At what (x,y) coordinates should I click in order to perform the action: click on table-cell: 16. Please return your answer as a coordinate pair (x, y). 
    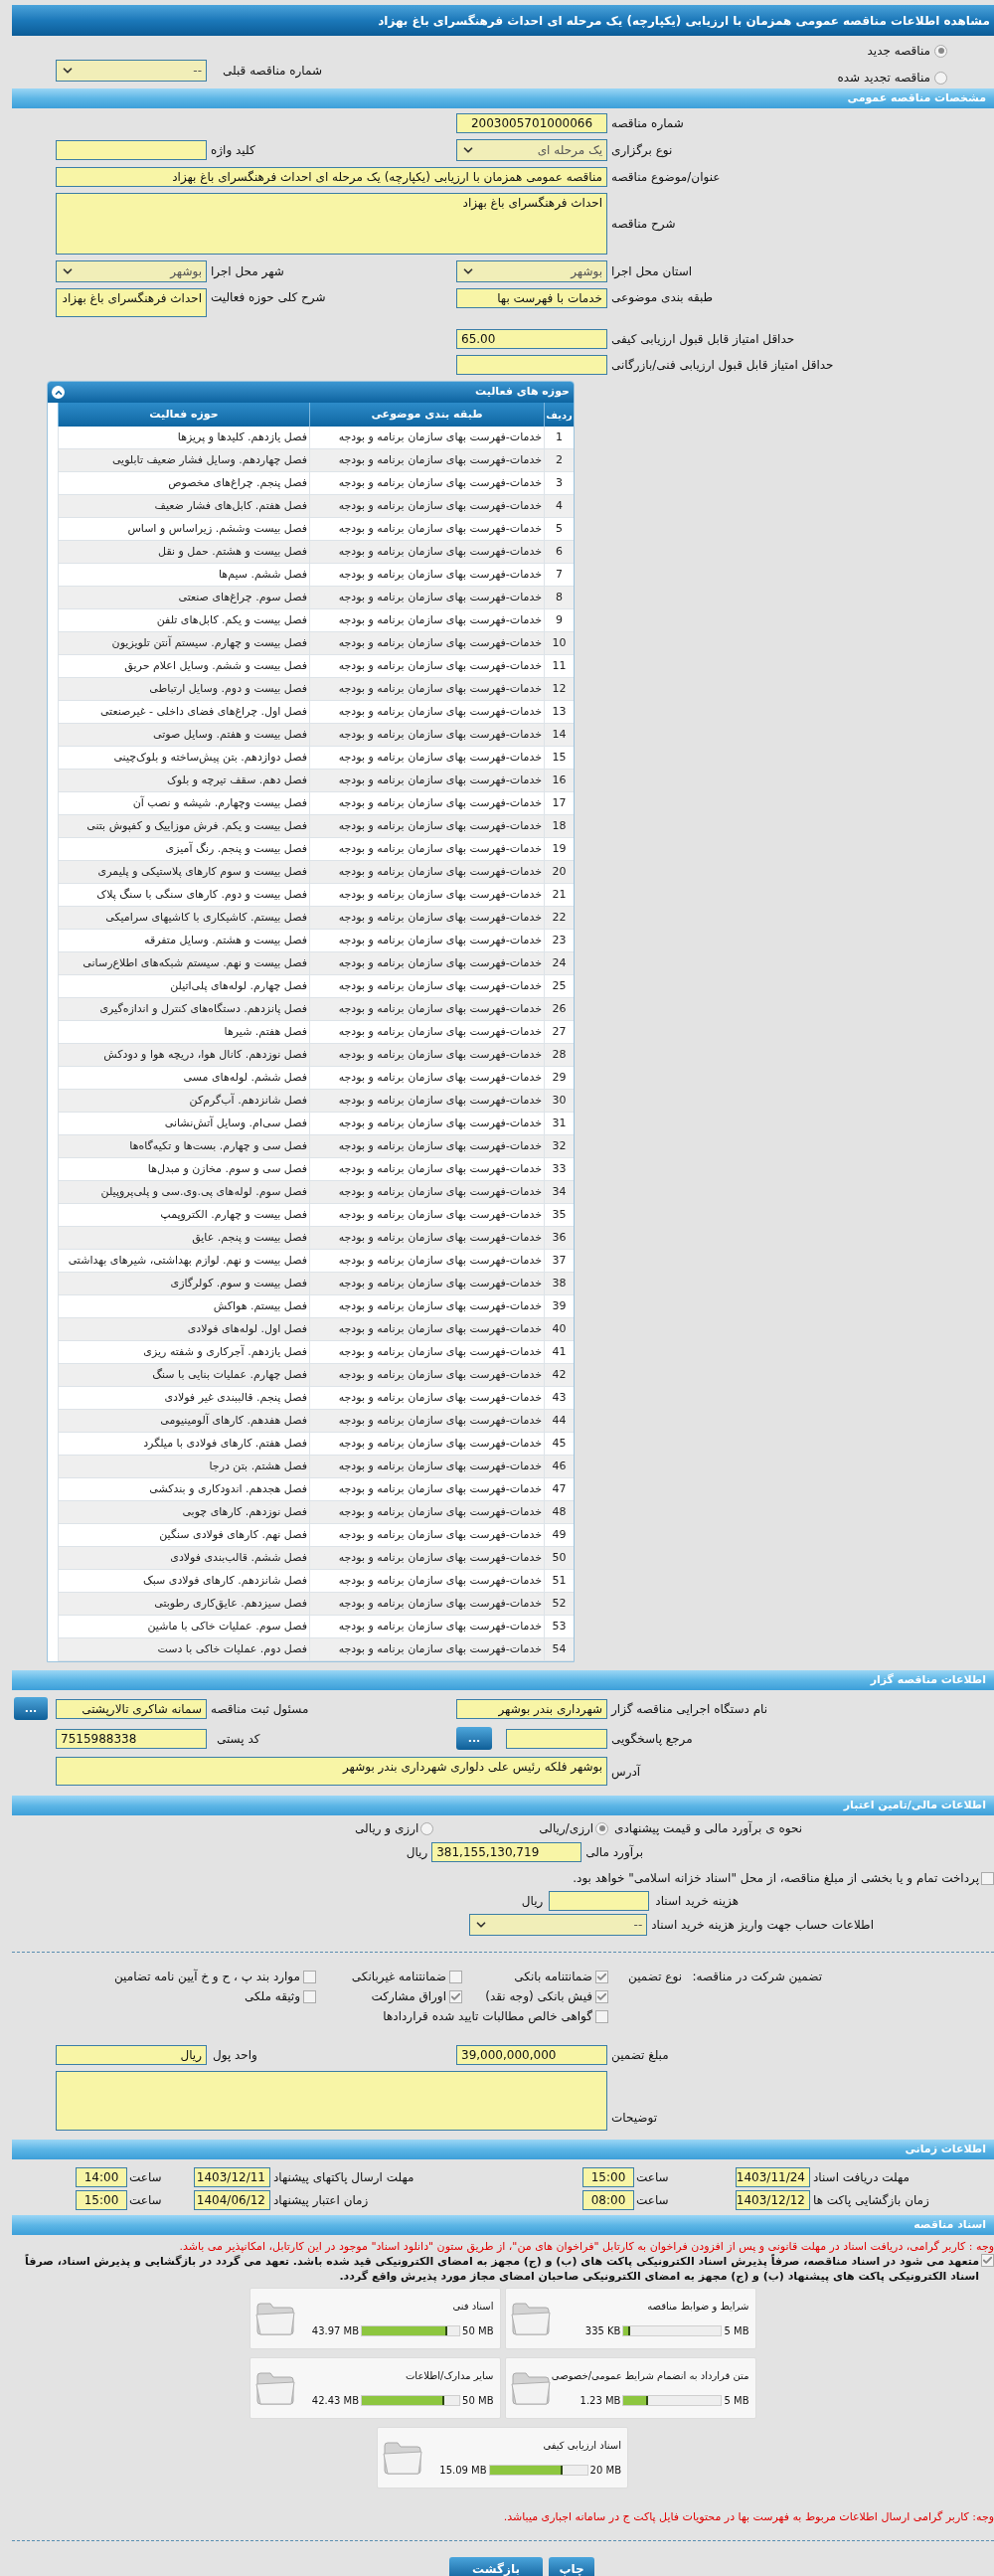
    Looking at the image, I should click on (559, 780).